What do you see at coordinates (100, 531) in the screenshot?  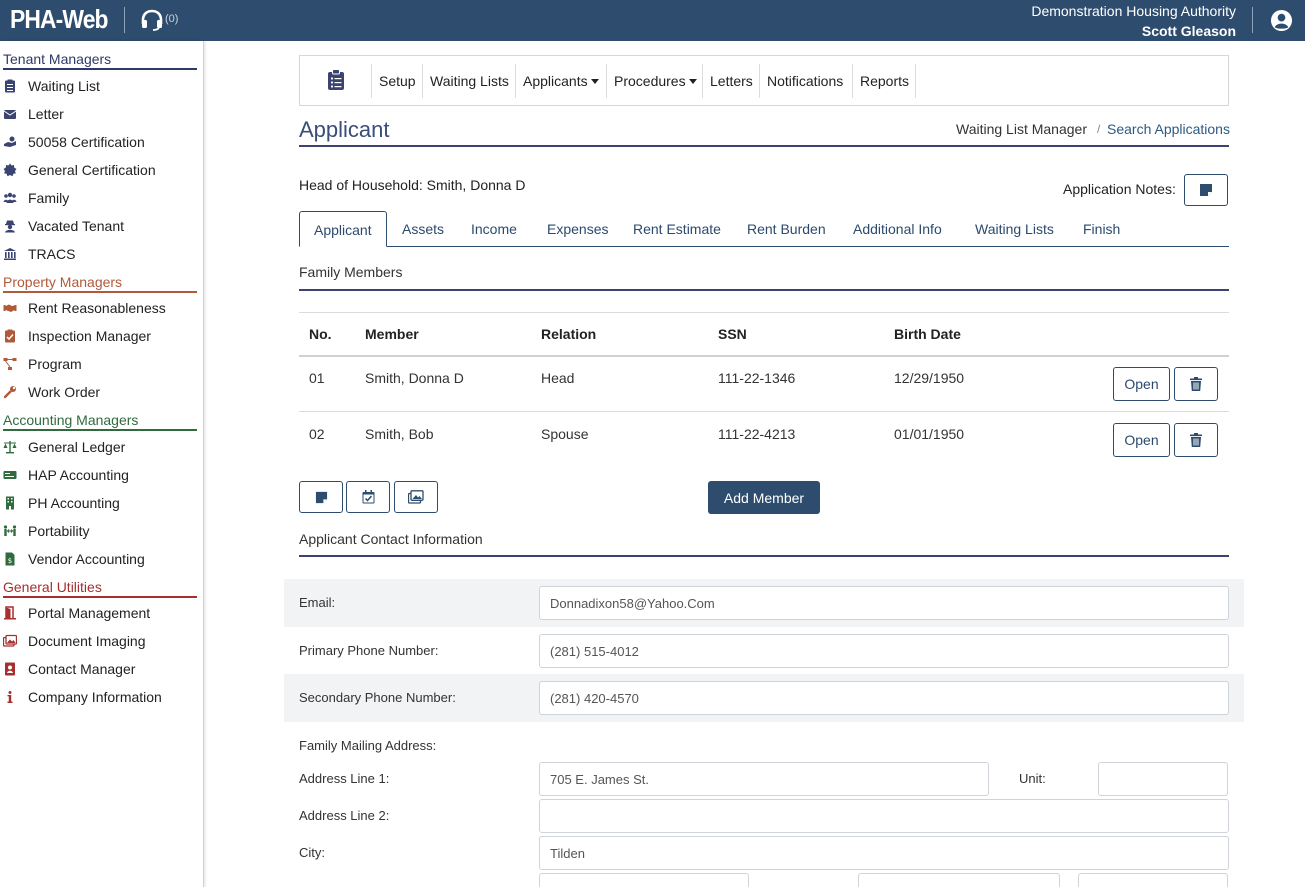 I see `sidebar-item-portability: Portability` at bounding box center [100, 531].